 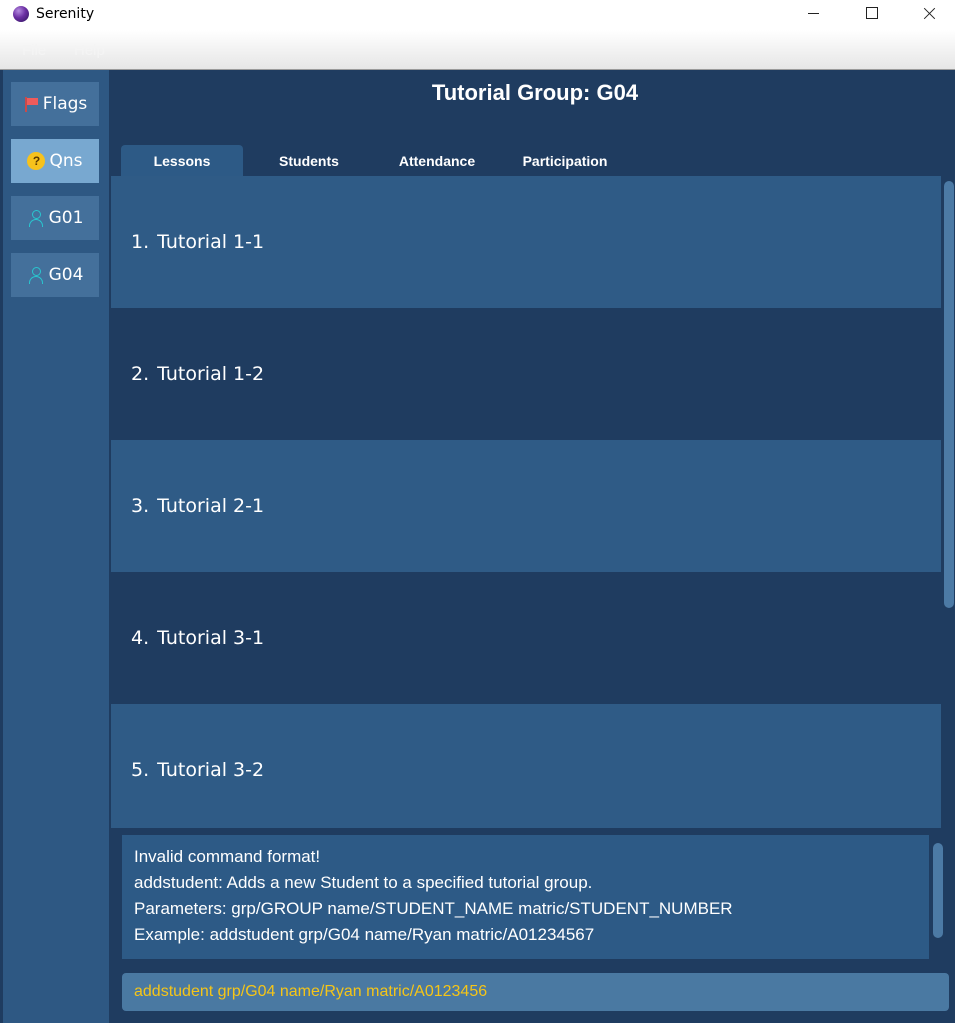 I want to click on list-item: 3. Tutorial 2-1, so click(x=526, y=506).